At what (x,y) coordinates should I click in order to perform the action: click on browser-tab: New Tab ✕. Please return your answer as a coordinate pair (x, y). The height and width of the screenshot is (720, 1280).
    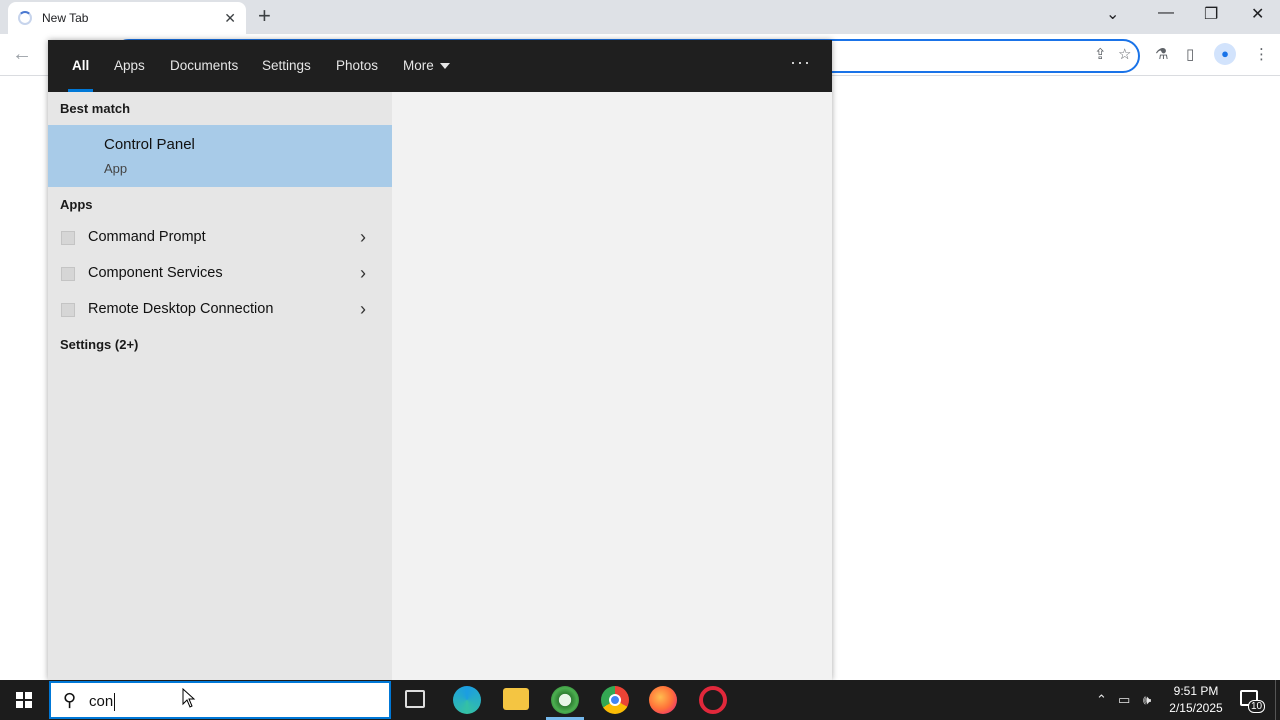
    Looking at the image, I should click on (127, 18).